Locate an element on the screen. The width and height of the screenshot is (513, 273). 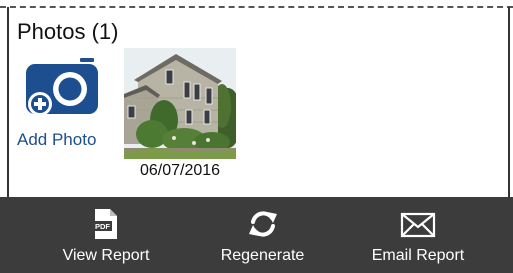
regenerate-label: Regenerate is located at coordinates (262, 255).